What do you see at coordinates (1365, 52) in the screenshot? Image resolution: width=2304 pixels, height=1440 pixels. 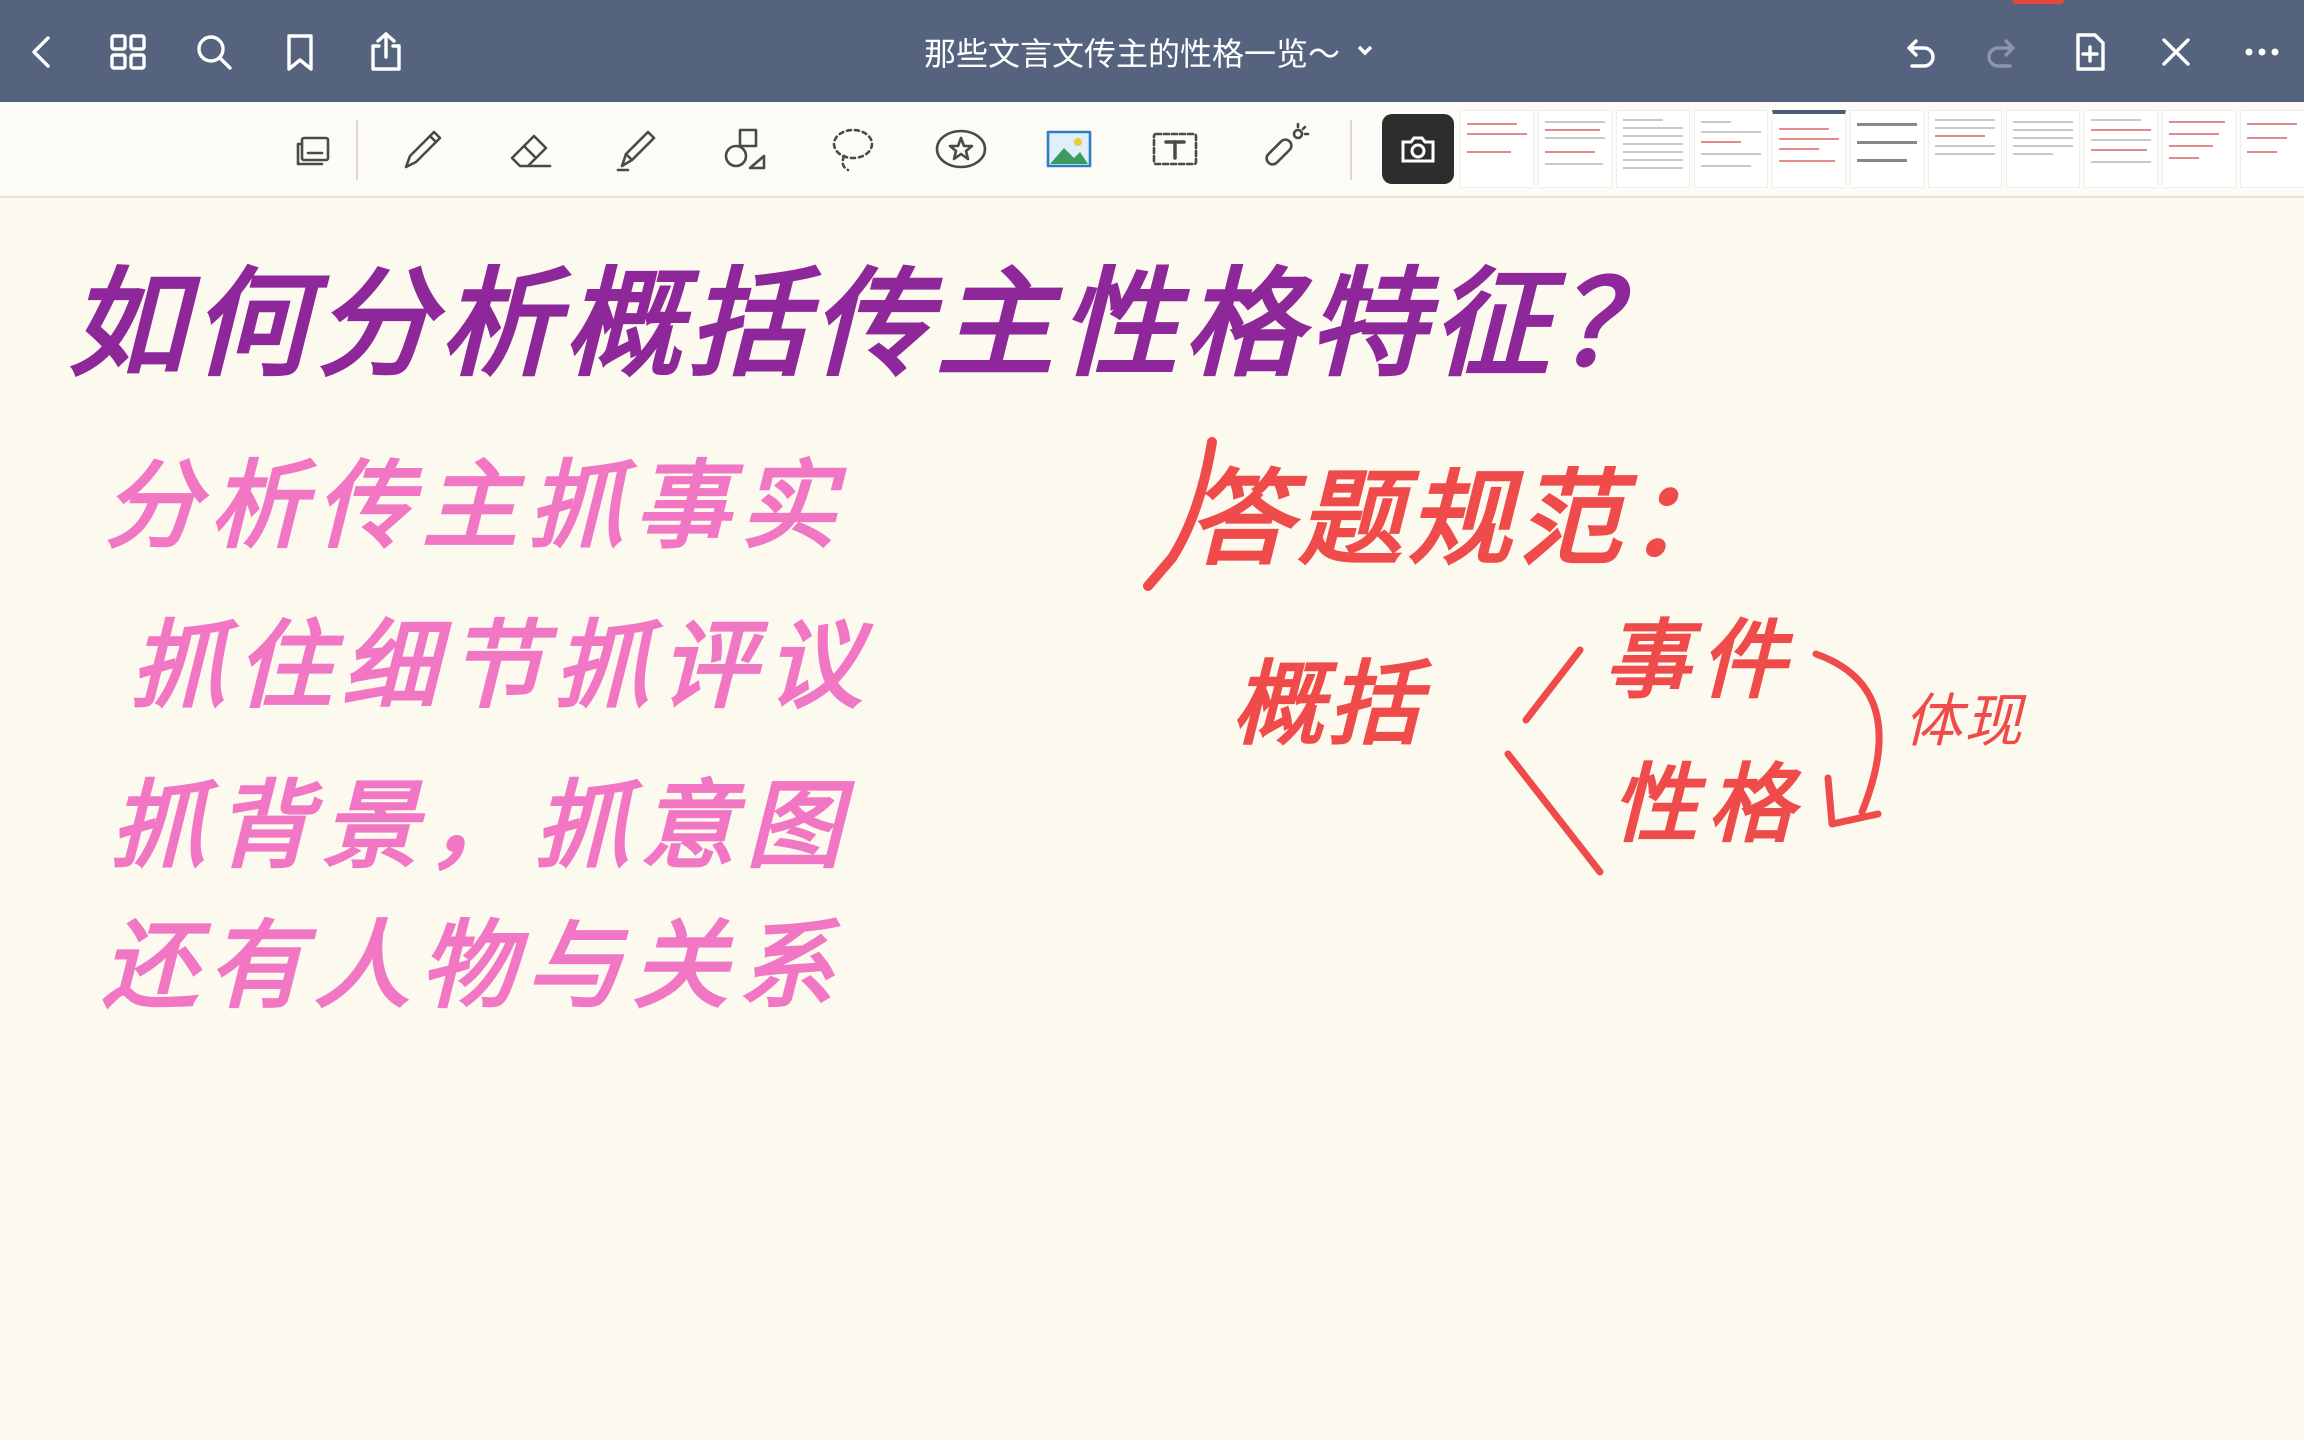 I see `chevron-down-icon` at bounding box center [1365, 52].